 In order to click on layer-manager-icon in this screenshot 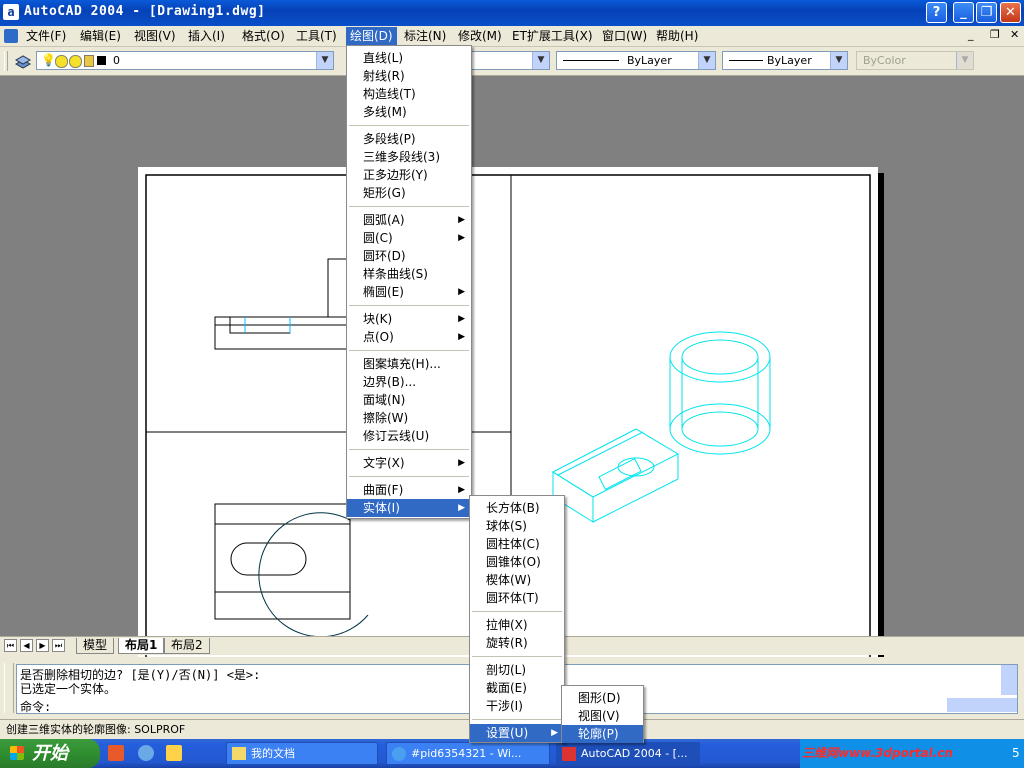, I will do `click(23, 61)`.